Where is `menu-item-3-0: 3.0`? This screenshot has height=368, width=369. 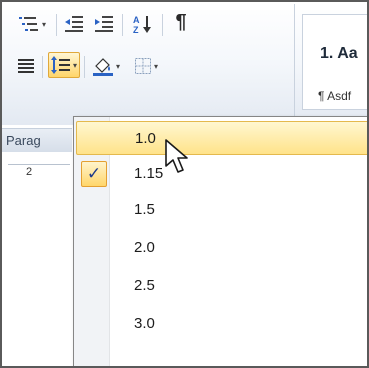 menu-item-3-0: 3.0 is located at coordinates (221, 324).